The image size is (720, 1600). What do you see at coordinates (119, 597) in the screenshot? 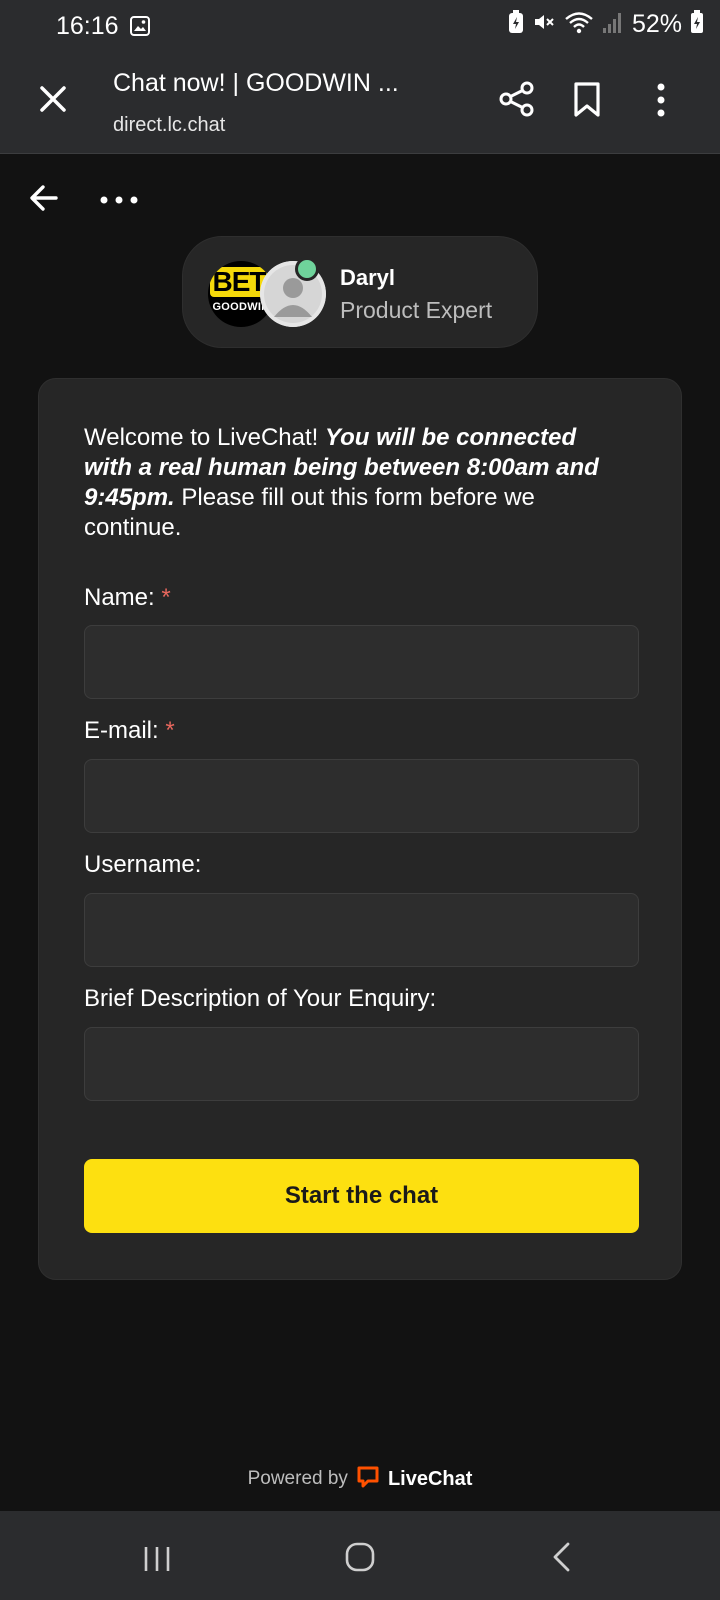
I see `name-label-text: Name:` at bounding box center [119, 597].